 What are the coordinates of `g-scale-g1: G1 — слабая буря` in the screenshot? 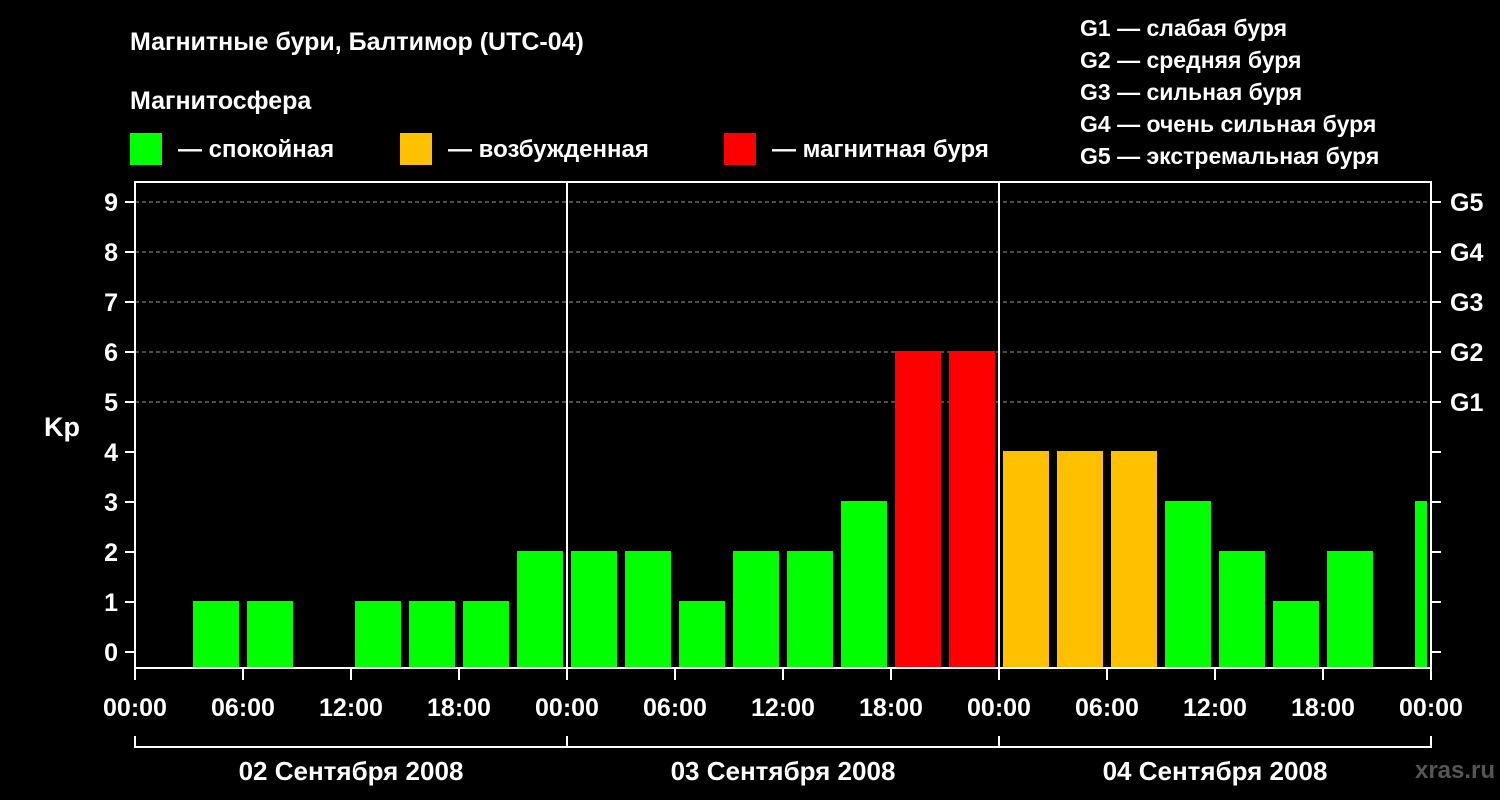 It's located at (1183, 28).